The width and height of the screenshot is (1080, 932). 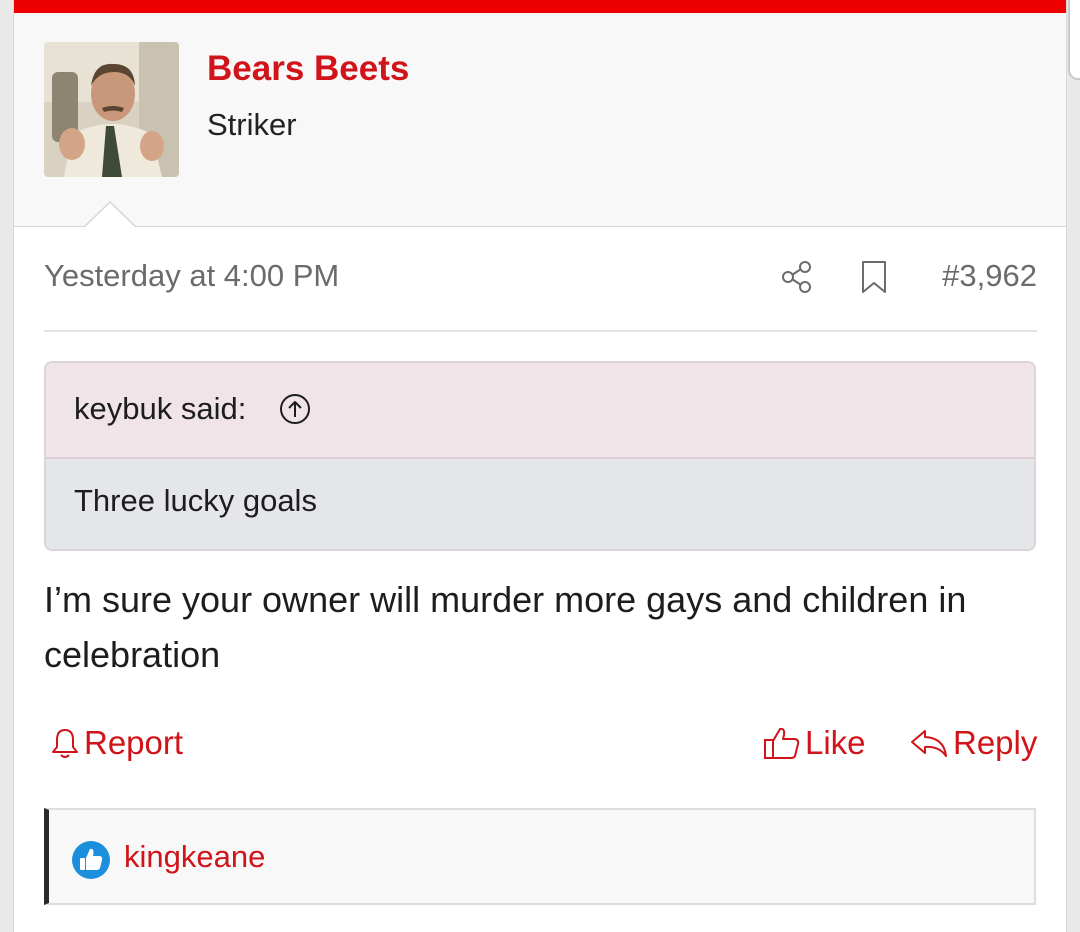 What do you see at coordinates (540, 856) in the screenshot?
I see `reactions-bar: kingkeane` at bounding box center [540, 856].